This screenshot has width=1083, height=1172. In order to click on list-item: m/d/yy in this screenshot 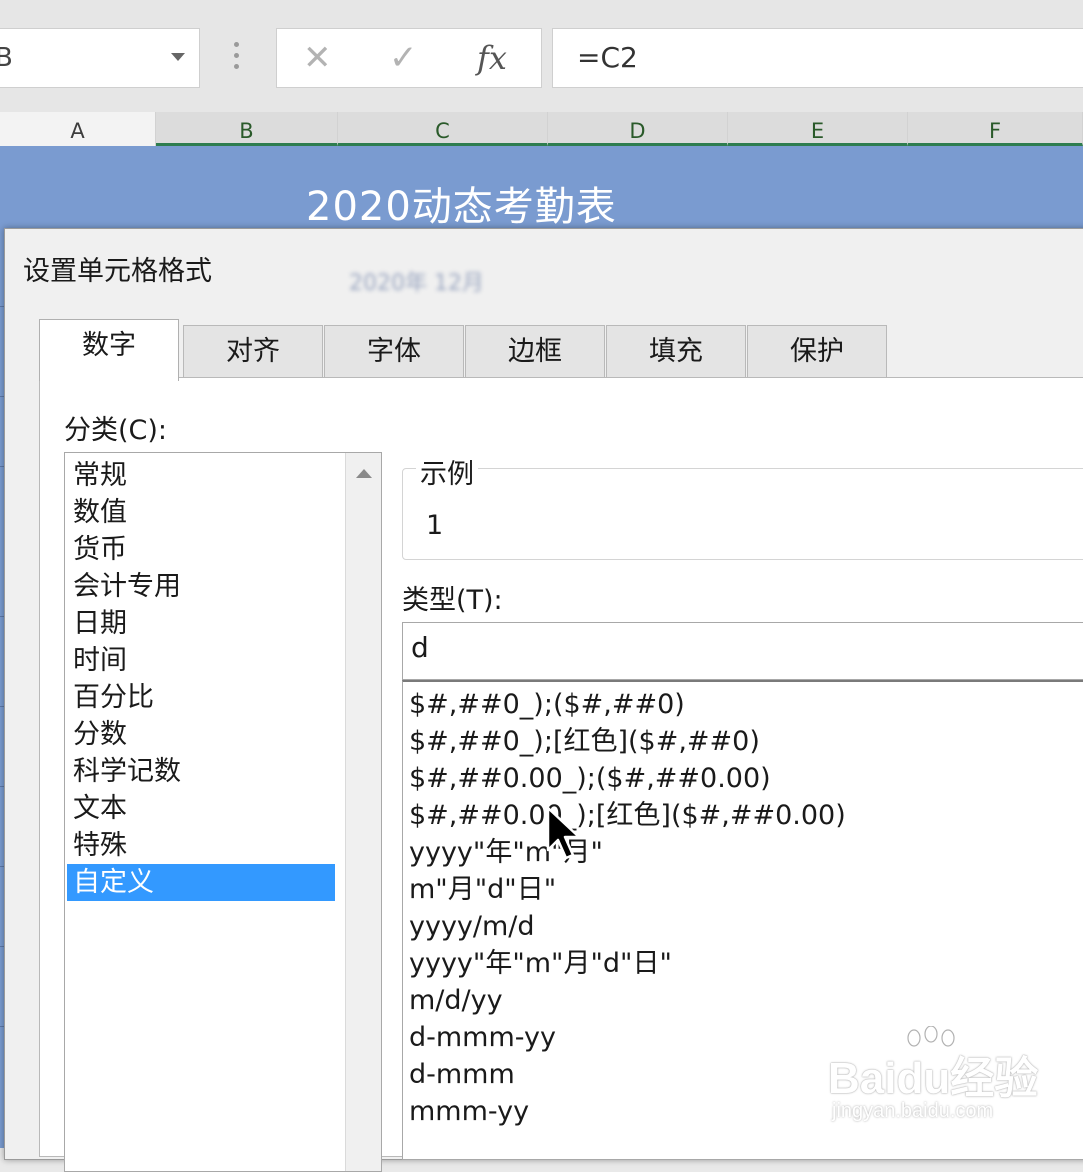, I will do `click(456, 1000)`.